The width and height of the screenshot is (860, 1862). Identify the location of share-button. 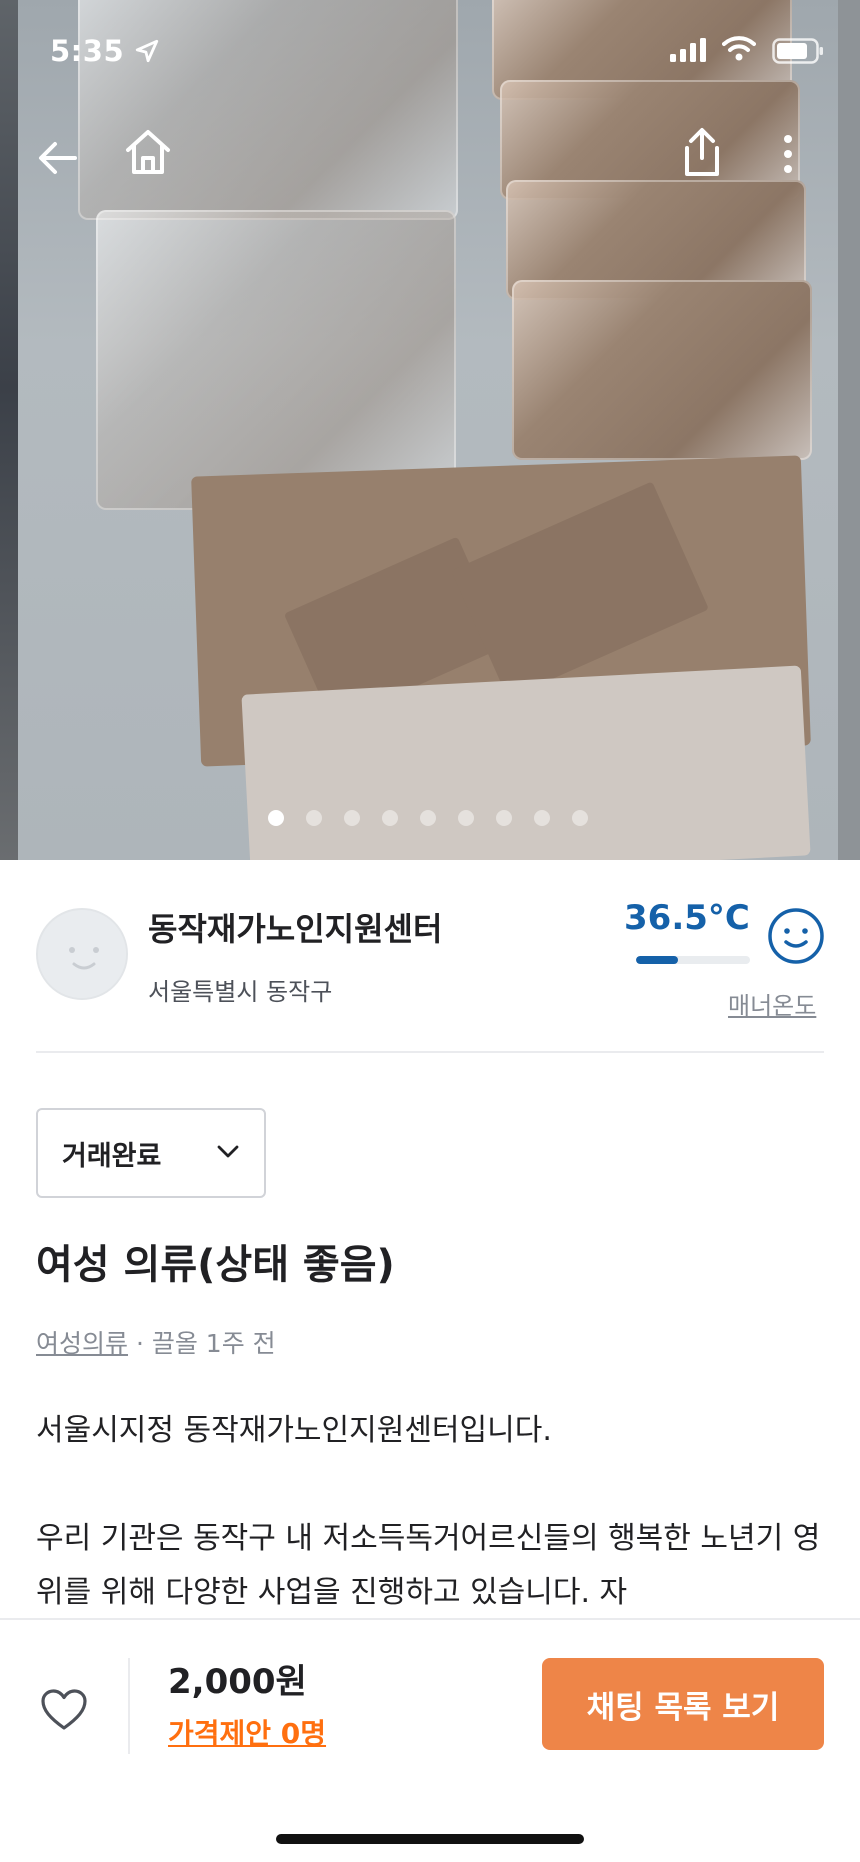
(702, 152).